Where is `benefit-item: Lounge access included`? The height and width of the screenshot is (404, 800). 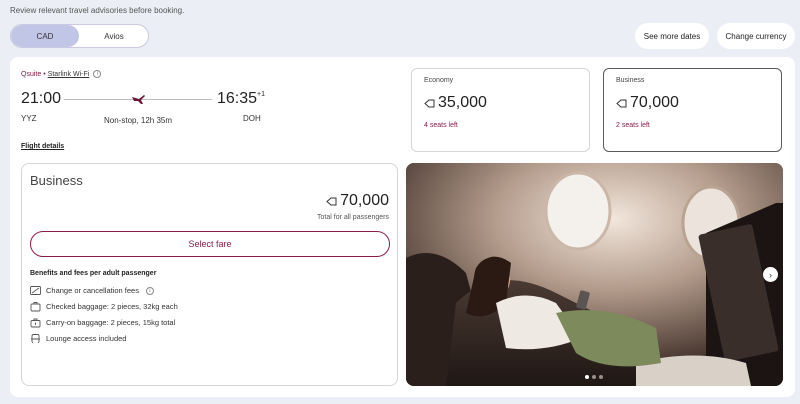 benefit-item: Lounge access included is located at coordinates (78, 338).